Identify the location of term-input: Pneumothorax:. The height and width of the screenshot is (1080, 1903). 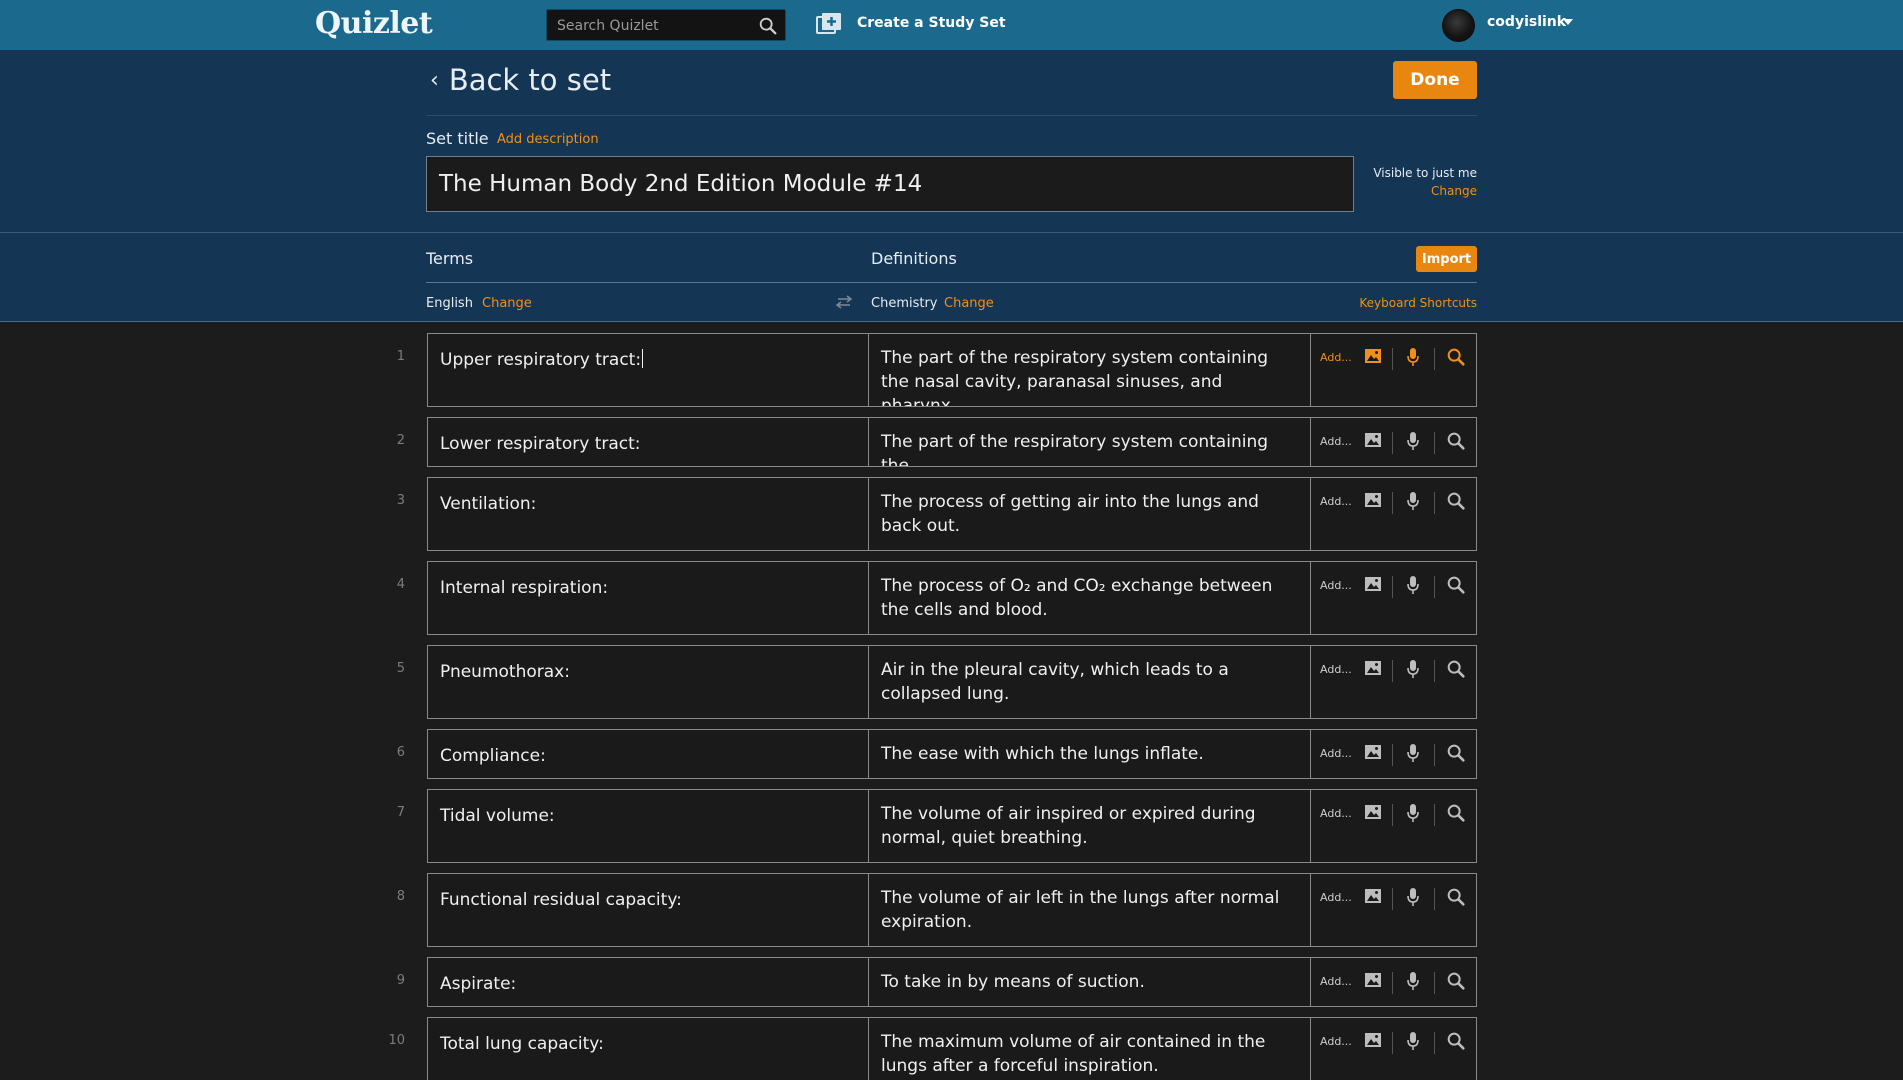
(648, 682).